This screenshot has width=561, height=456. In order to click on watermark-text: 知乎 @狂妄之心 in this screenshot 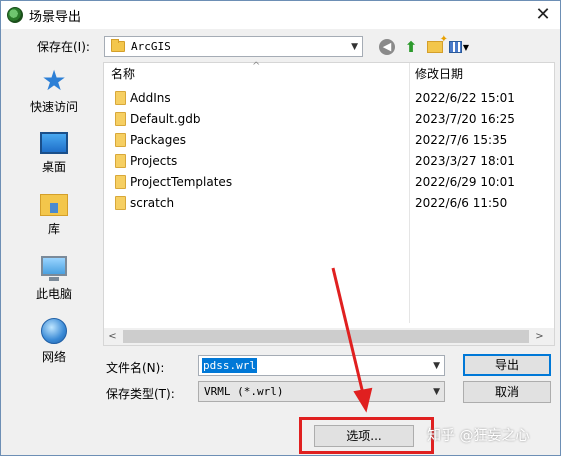, I will do `click(478, 436)`.